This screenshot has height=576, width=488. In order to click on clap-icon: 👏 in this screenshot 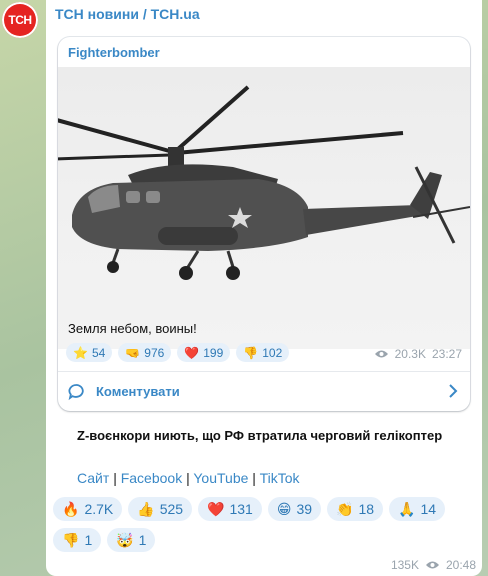, I will do `click(345, 509)`.